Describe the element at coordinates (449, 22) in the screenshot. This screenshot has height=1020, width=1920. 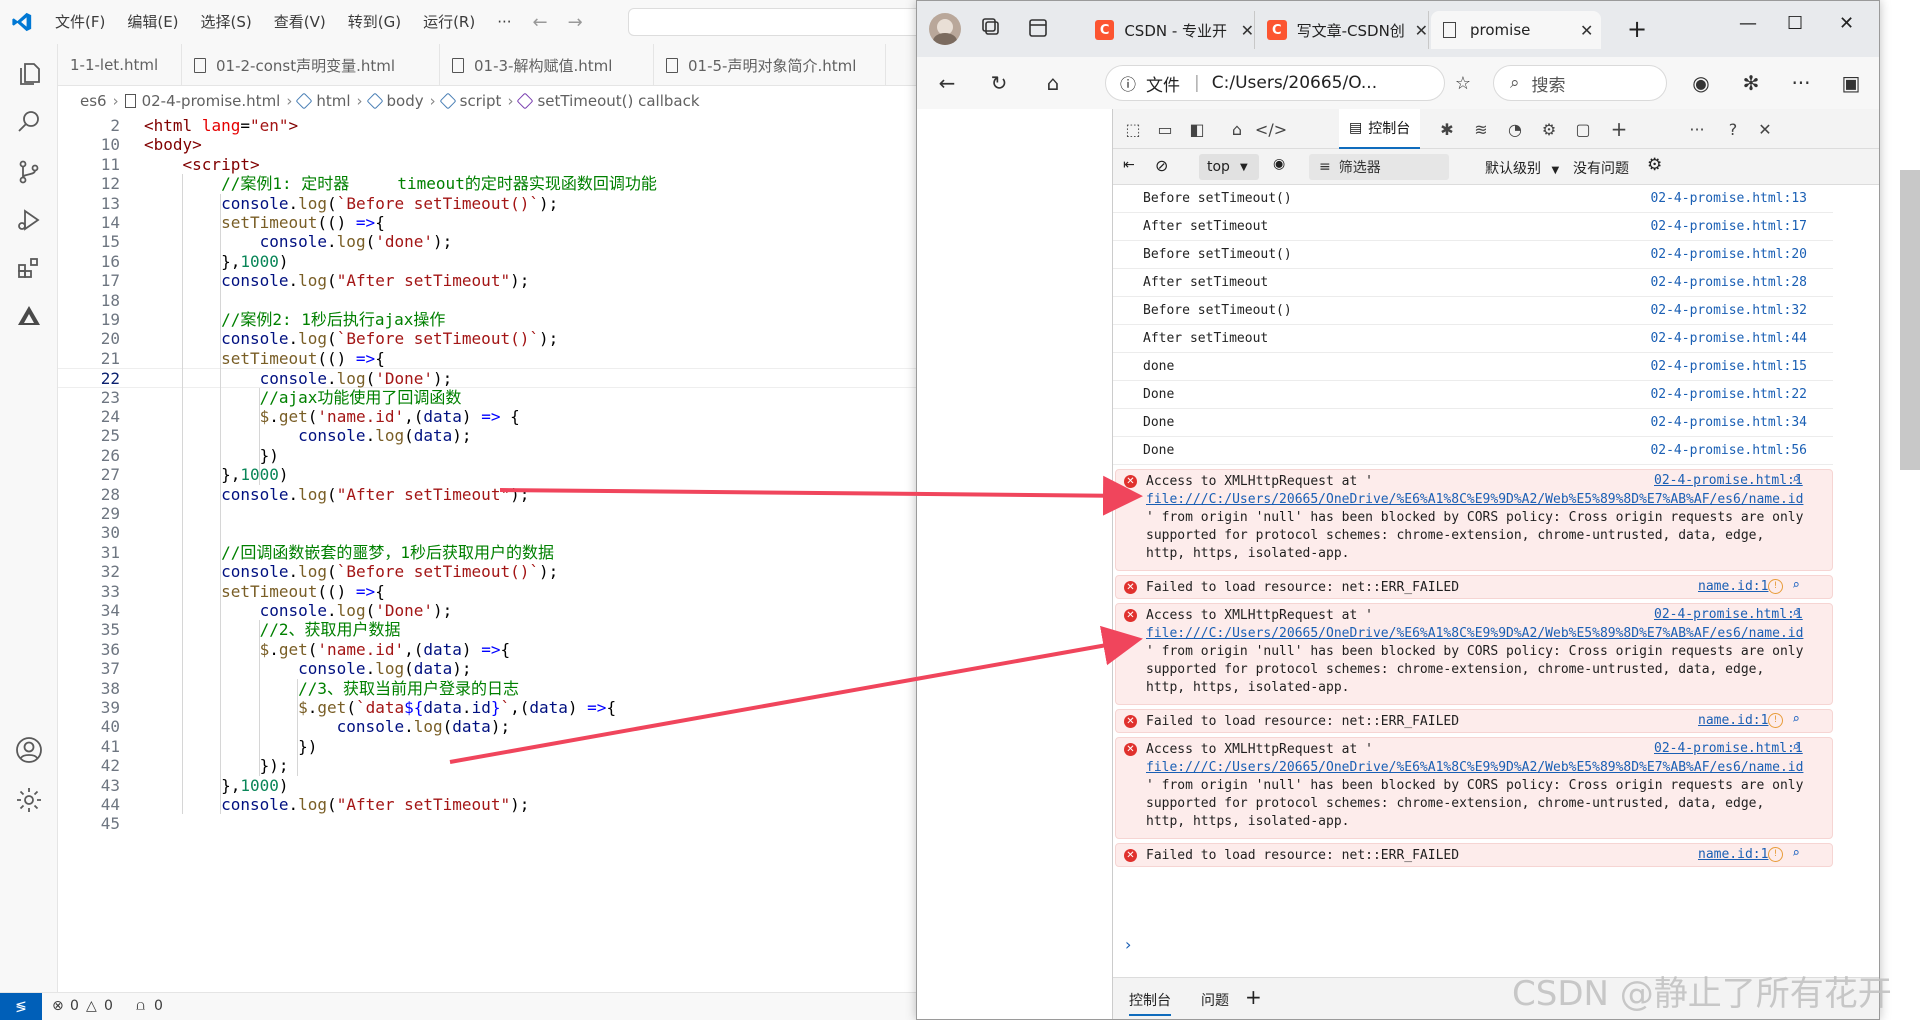
I see `menu-run: 运行(R)` at that location.